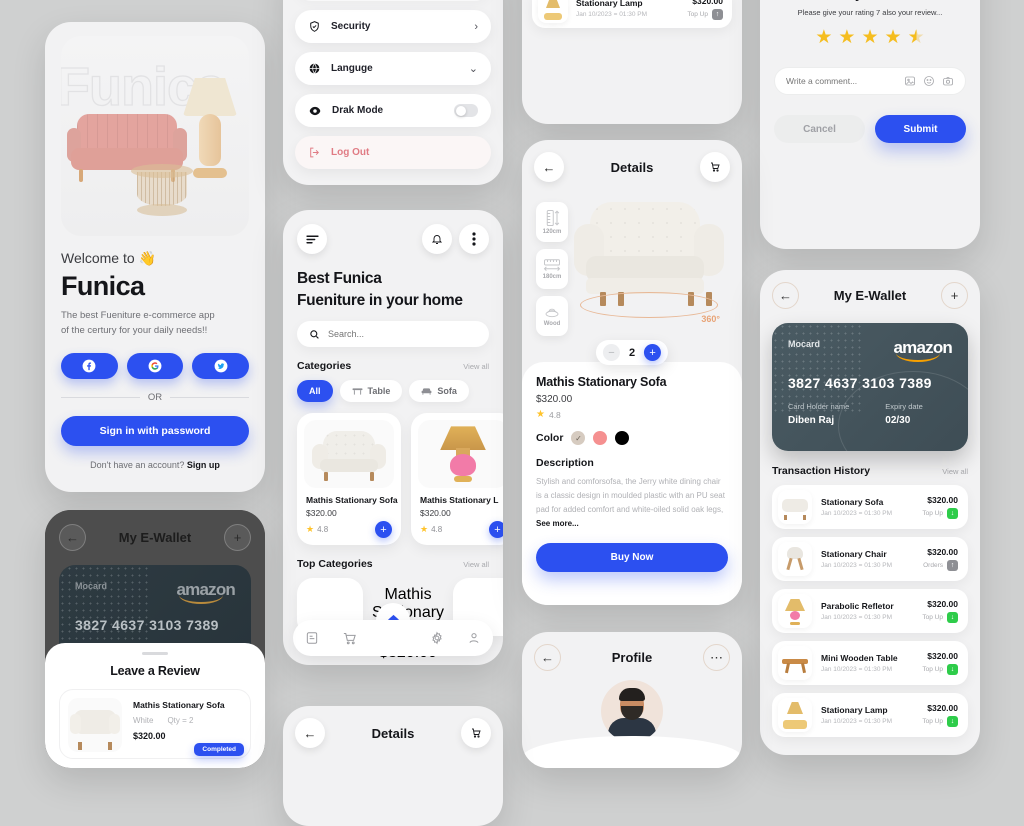  Describe the element at coordinates (942, 708) in the screenshot. I see `transaction-price: $320.00` at that location.